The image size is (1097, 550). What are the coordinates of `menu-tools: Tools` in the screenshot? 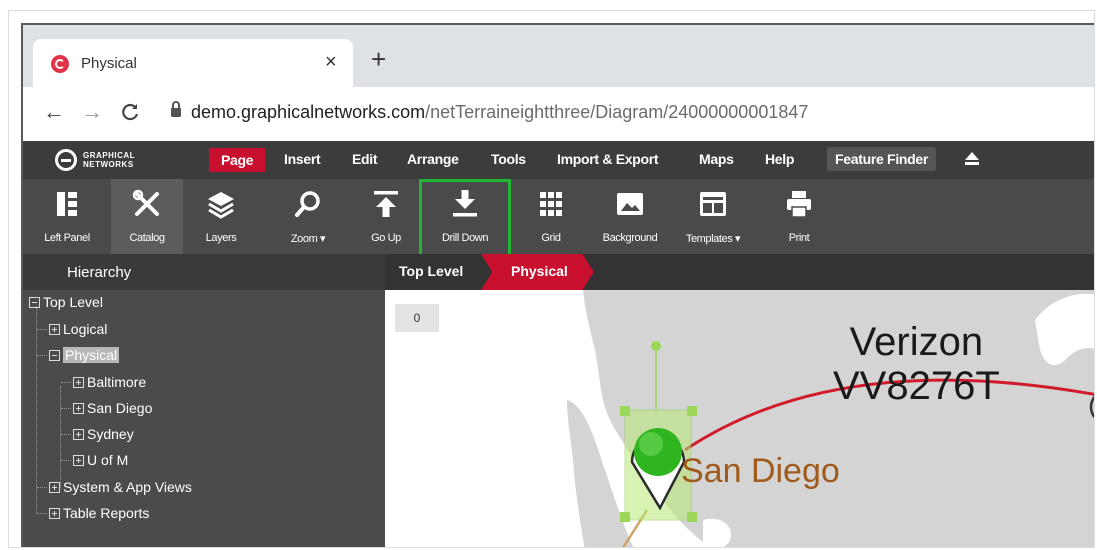 It's located at (508, 159).